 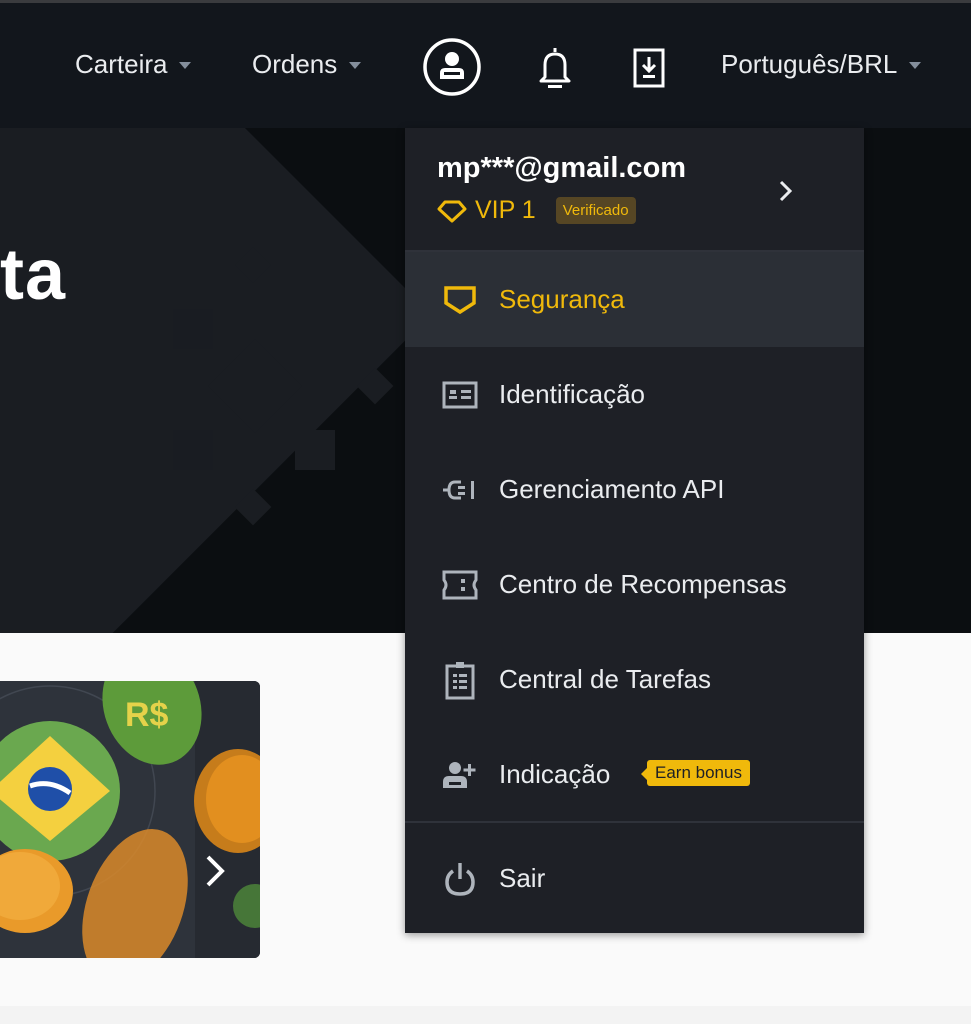 I want to click on menu-item-label: Sair, so click(x=522, y=878).